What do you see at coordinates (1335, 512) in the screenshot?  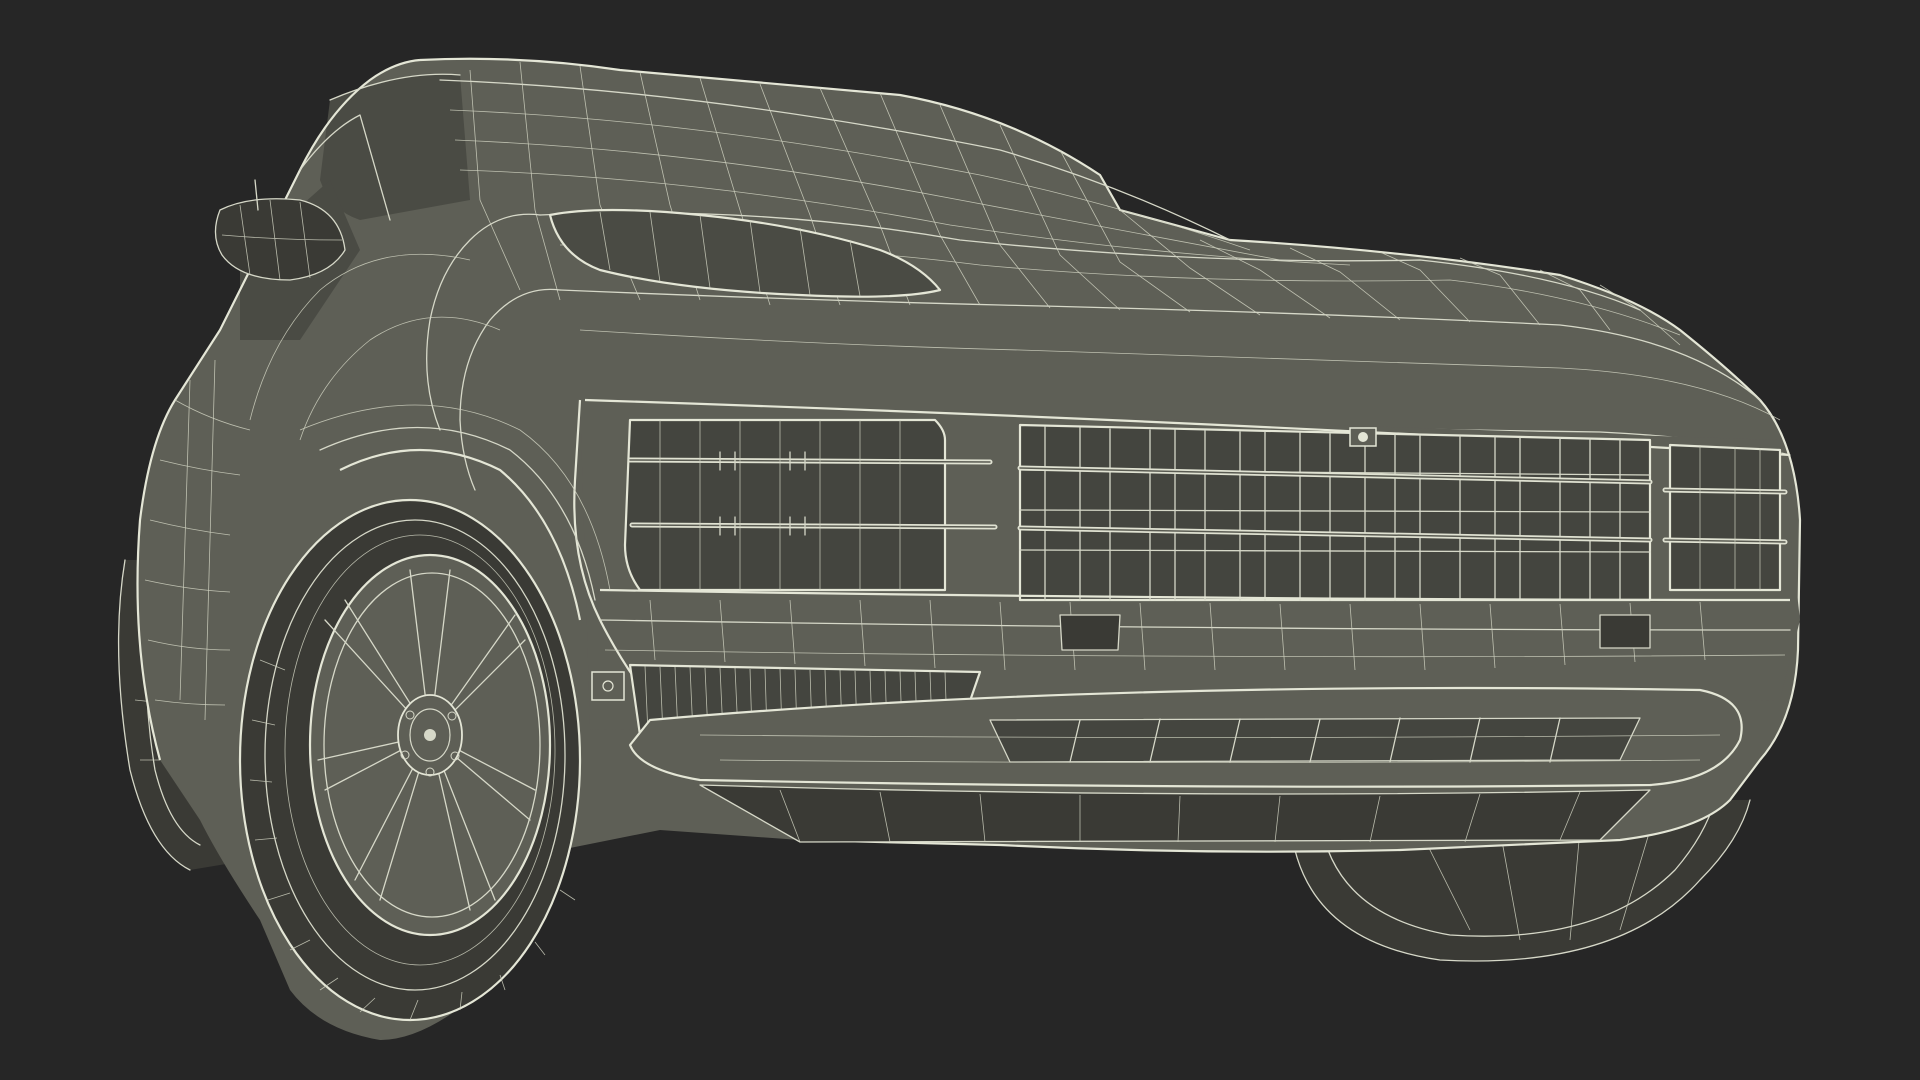 I see `center-grille` at bounding box center [1335, 512].